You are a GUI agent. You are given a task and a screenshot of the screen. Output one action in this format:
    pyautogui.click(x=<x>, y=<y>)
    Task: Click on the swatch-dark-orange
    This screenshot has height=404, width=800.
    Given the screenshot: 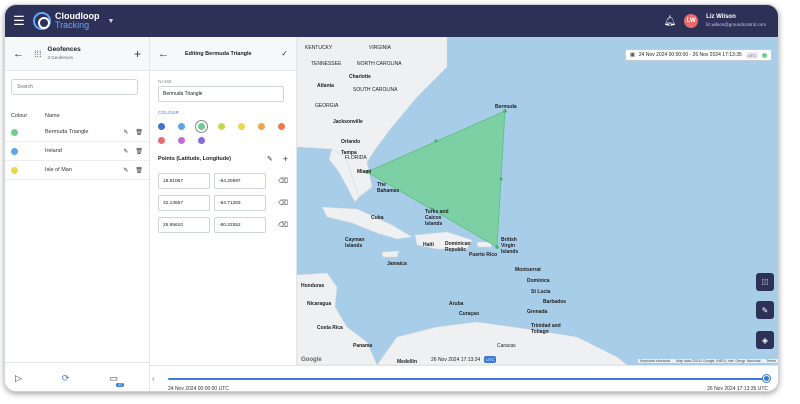 What is the action you would take?
    pyautogui.click(x=281, y=126)
    